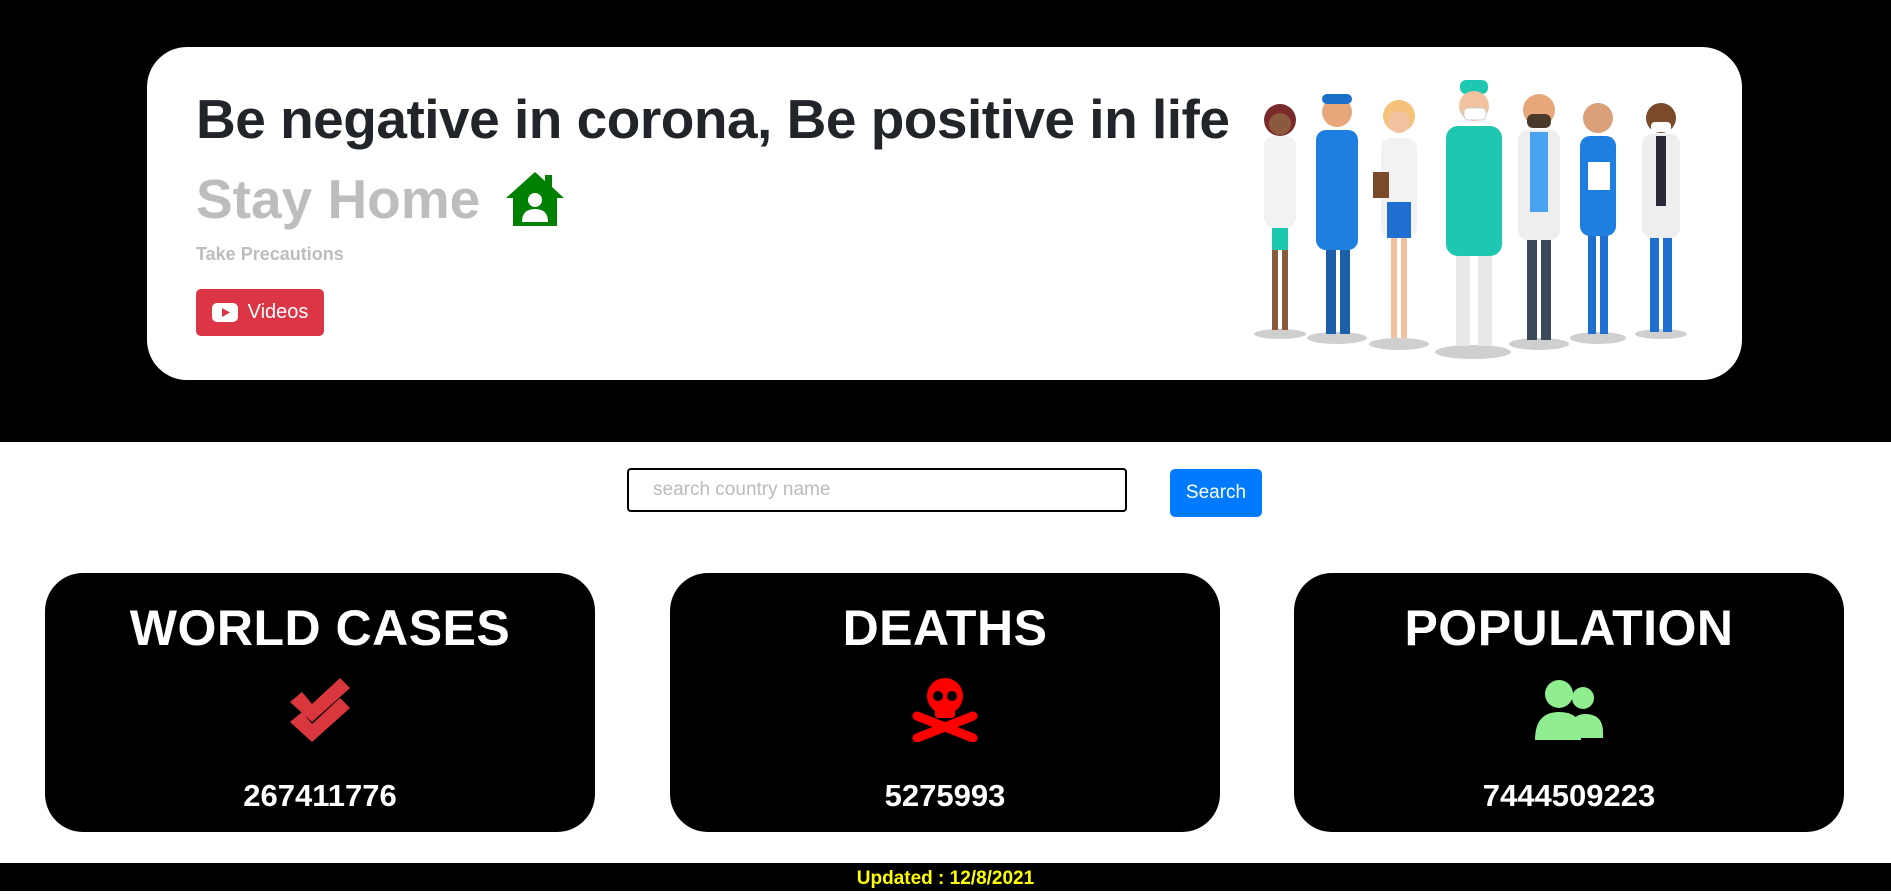 The width and height of the screenshot is (1891, 895). What do you see at coordinates (945, 877) in the screenshot?
I see `footer-updated: Updated : 12/8/2021` at bounding box center [945, 877].